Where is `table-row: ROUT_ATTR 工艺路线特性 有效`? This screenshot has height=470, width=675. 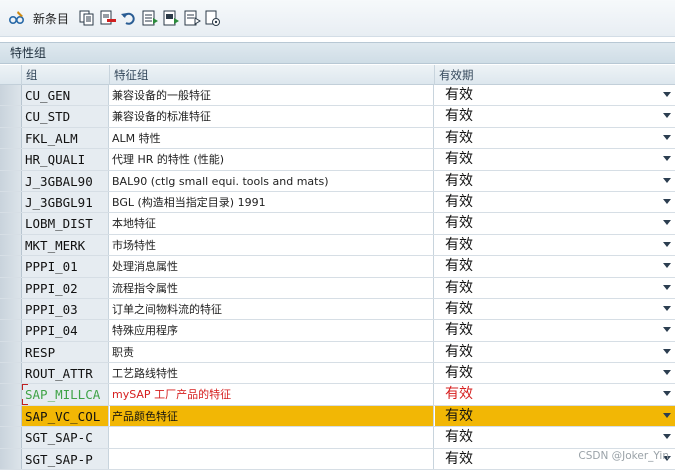 table-row: ROUT_ATTR 工艺路线特性 有效 is located at coordinates (337, 374).